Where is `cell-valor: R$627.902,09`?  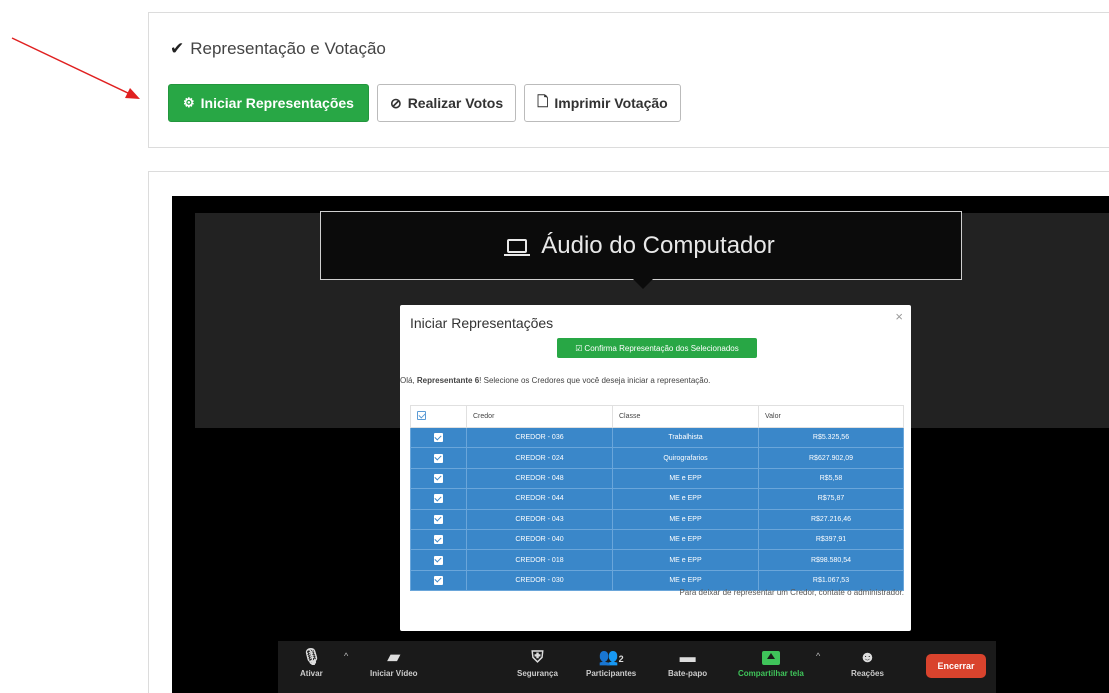
cell-valor: R$627.902,09 is located at coordinates (831, 458).